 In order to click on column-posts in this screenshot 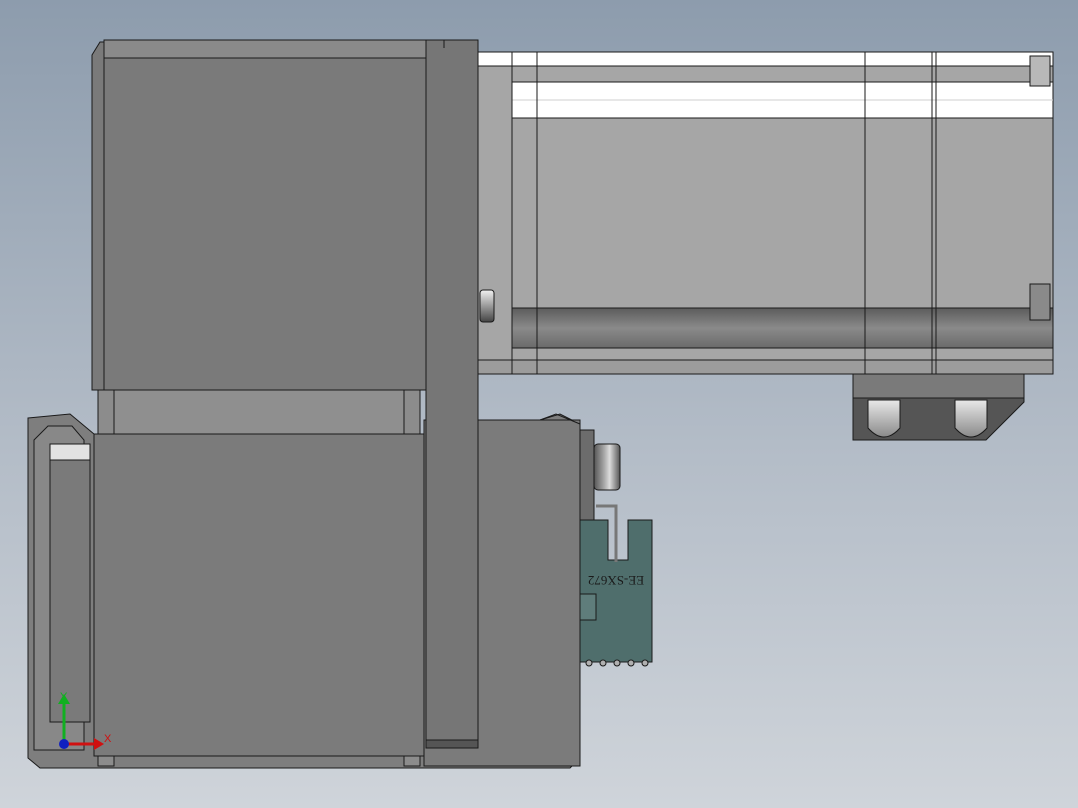, I will do `click(259, 412)`.